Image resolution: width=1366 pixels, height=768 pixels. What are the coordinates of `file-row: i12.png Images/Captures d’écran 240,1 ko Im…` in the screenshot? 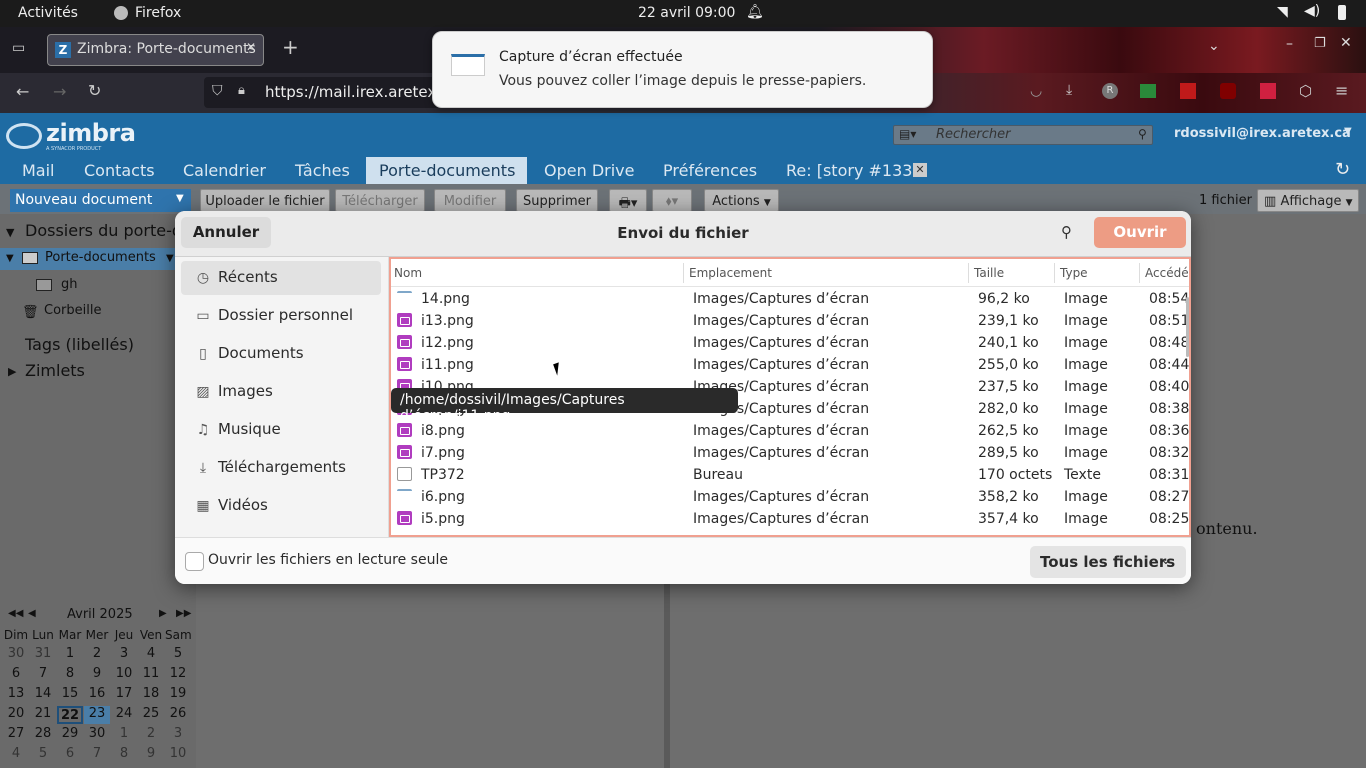 It's located at (790, 344).